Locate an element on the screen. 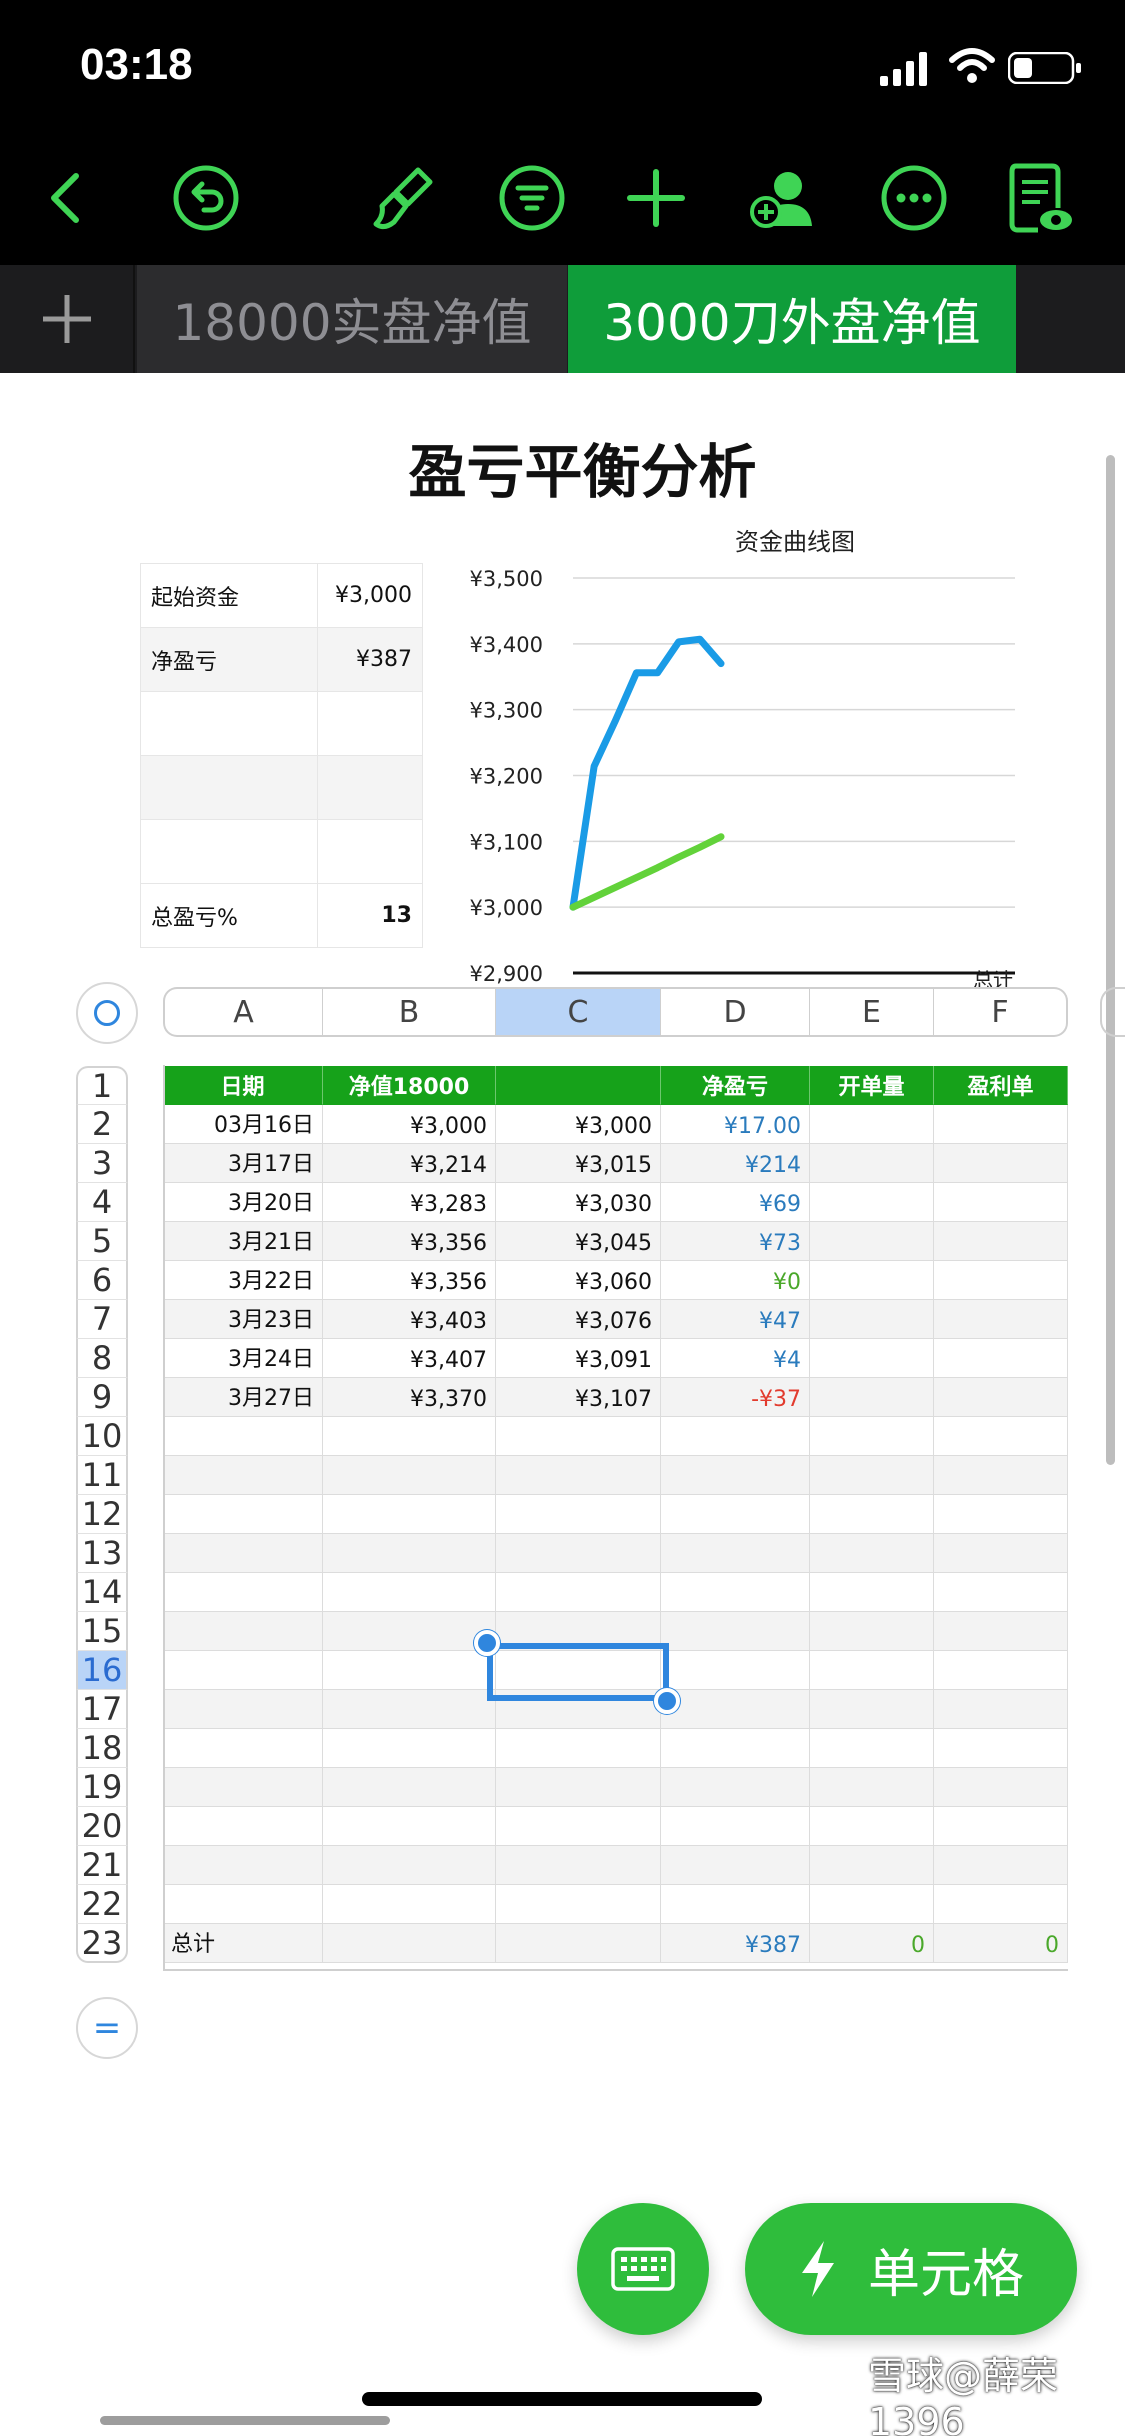  row-header-15: 15 is located at coordinates (102, 1631).